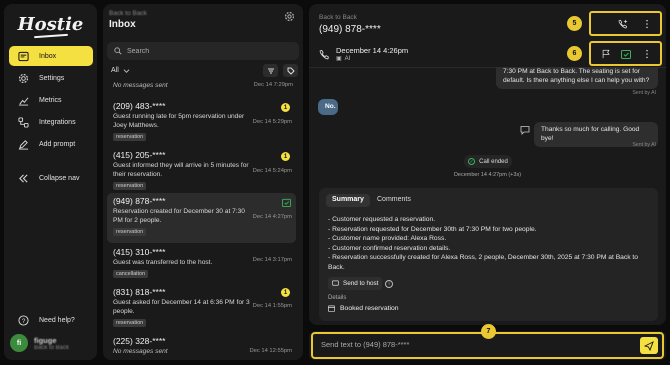 This screenshot has height=365, width=670. I want to click on sidebar-item-label: Integrations, so click(57, 122).